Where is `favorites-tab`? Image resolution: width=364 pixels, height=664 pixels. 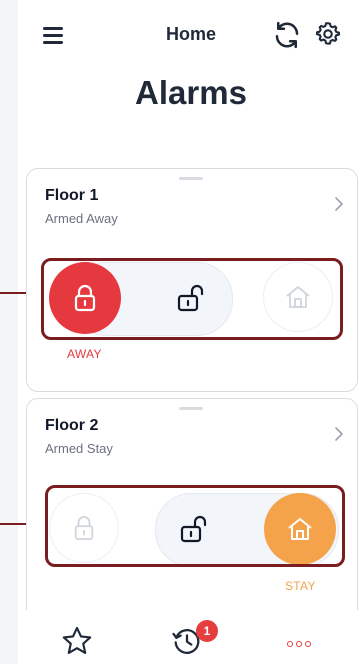
favorites-tab is located at coordinates (80, 644).